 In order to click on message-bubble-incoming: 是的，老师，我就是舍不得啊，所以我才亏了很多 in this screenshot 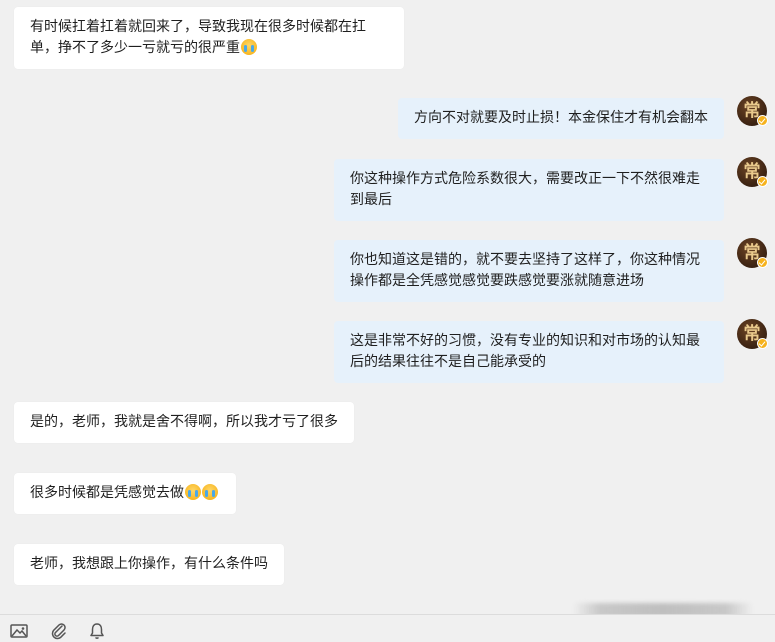, I will do `click(184, 422)`.